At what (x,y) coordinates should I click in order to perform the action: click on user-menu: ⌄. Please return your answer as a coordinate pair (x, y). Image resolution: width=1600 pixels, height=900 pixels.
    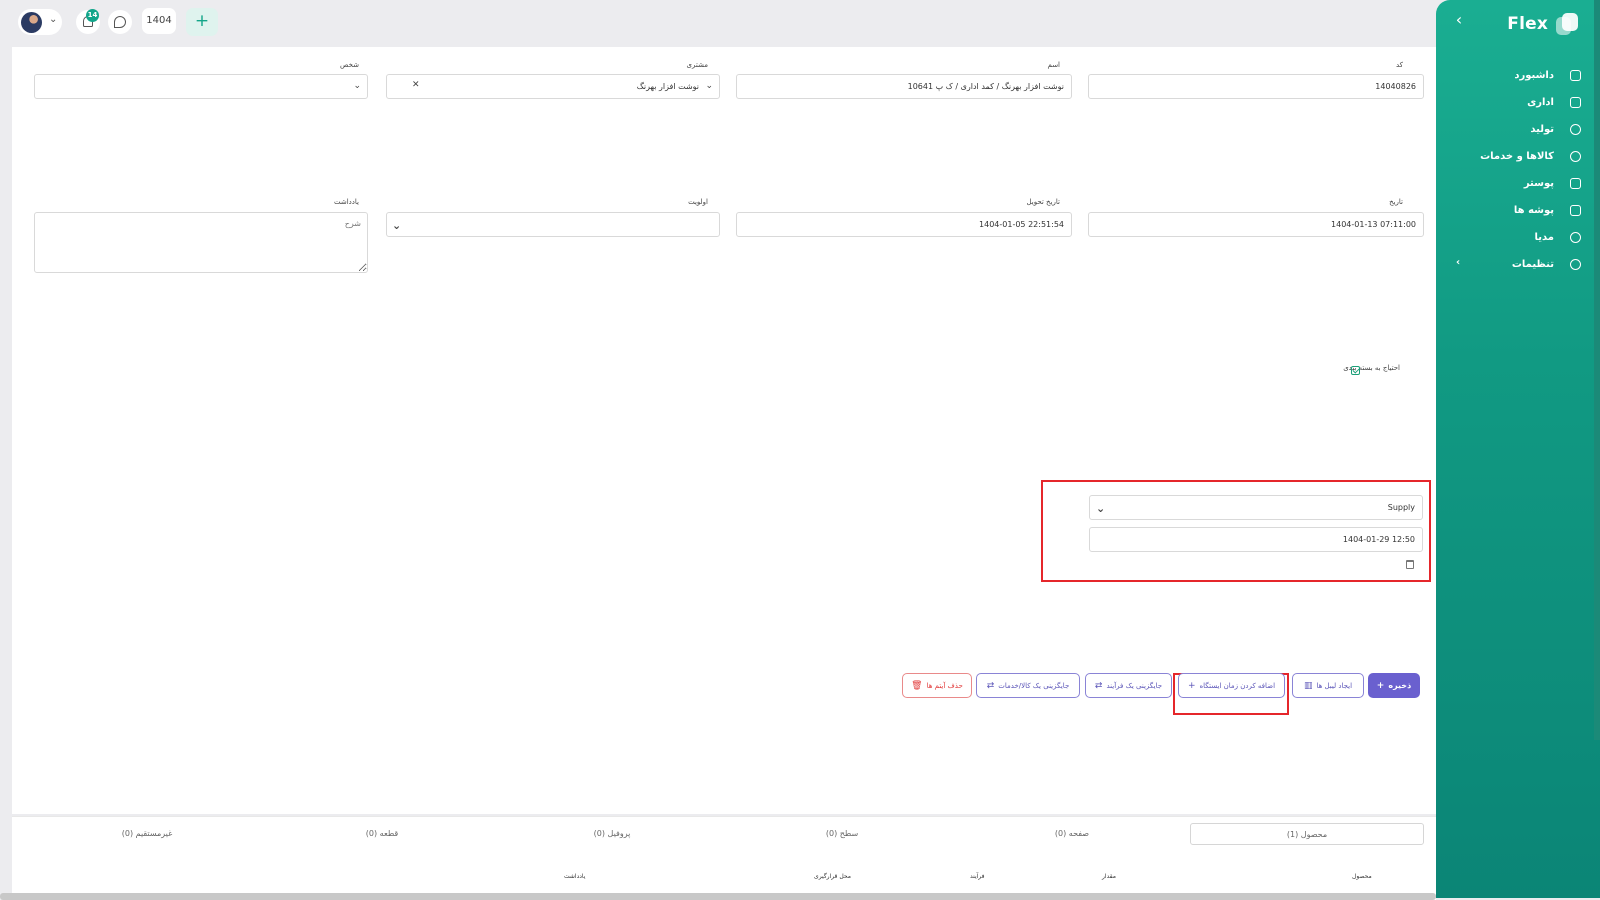
    Looking at the image, I should click on (40, 22).